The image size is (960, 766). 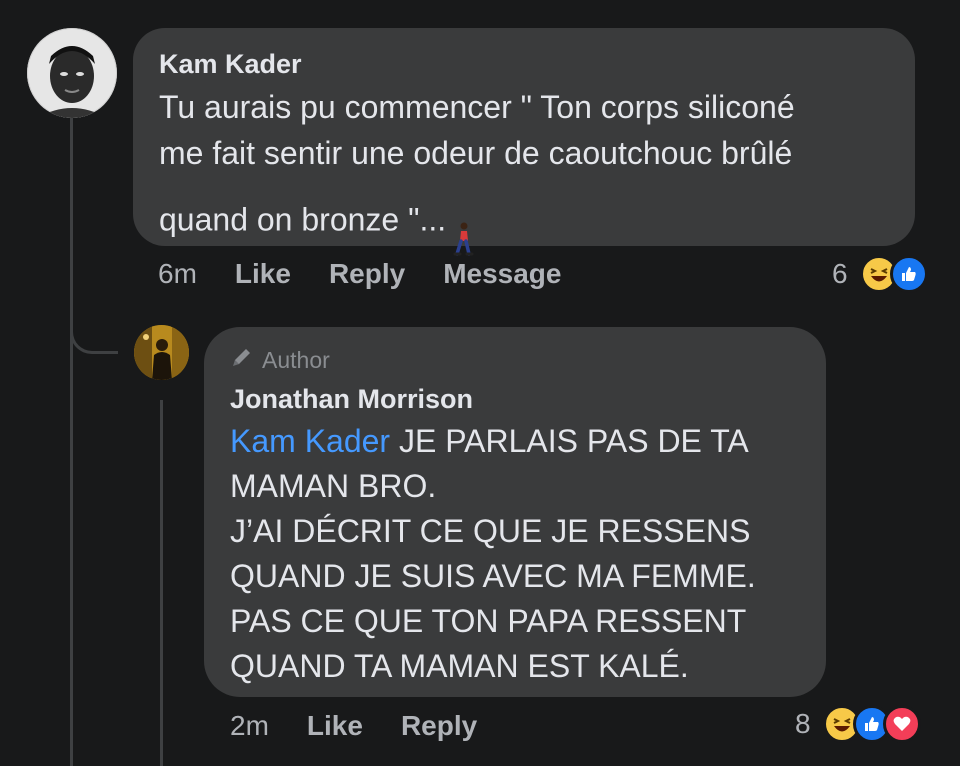 I want to click on reaction-count: 8, so click(x=803, y=723).